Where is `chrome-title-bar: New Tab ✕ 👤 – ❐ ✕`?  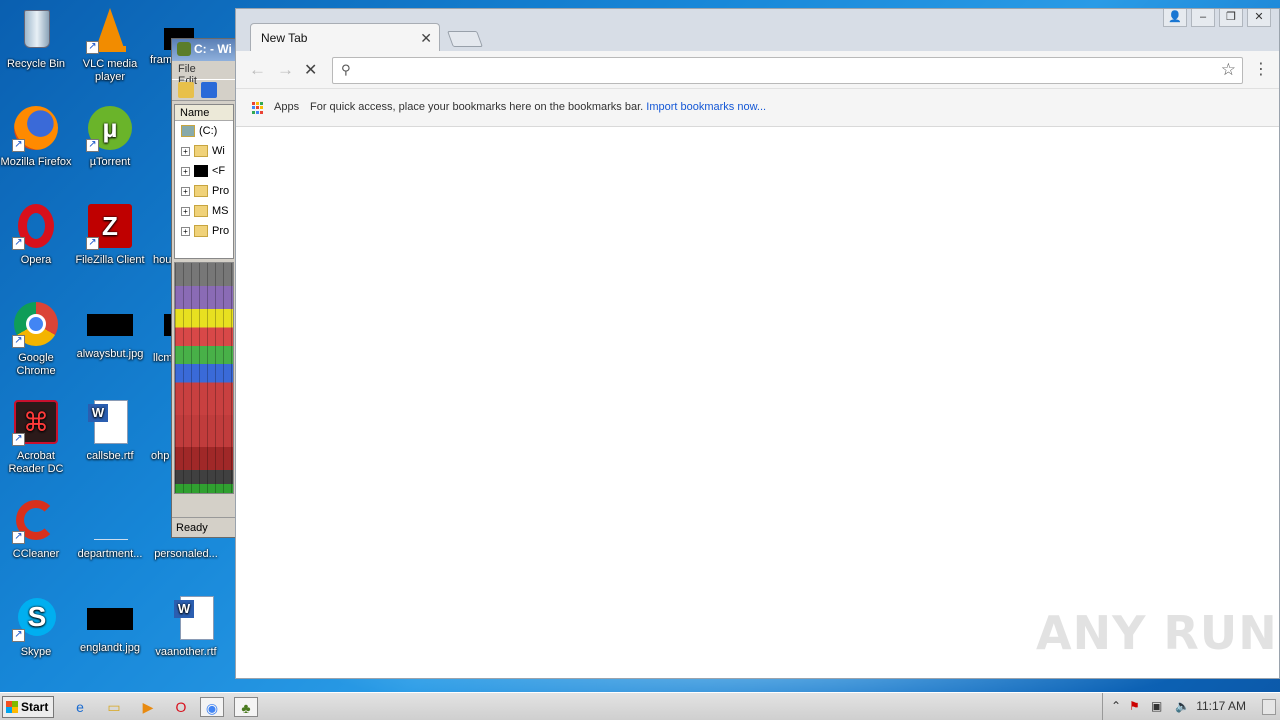
chrome-title-bar: New Tab ✕ 👤 – ❐ ✕ is located at coordinates (757, 30).